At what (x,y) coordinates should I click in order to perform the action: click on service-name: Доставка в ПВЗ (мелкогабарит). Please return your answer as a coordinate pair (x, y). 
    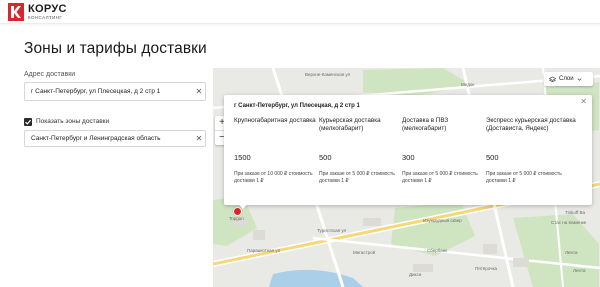
    Looking at the image, I should click on (425, 124).